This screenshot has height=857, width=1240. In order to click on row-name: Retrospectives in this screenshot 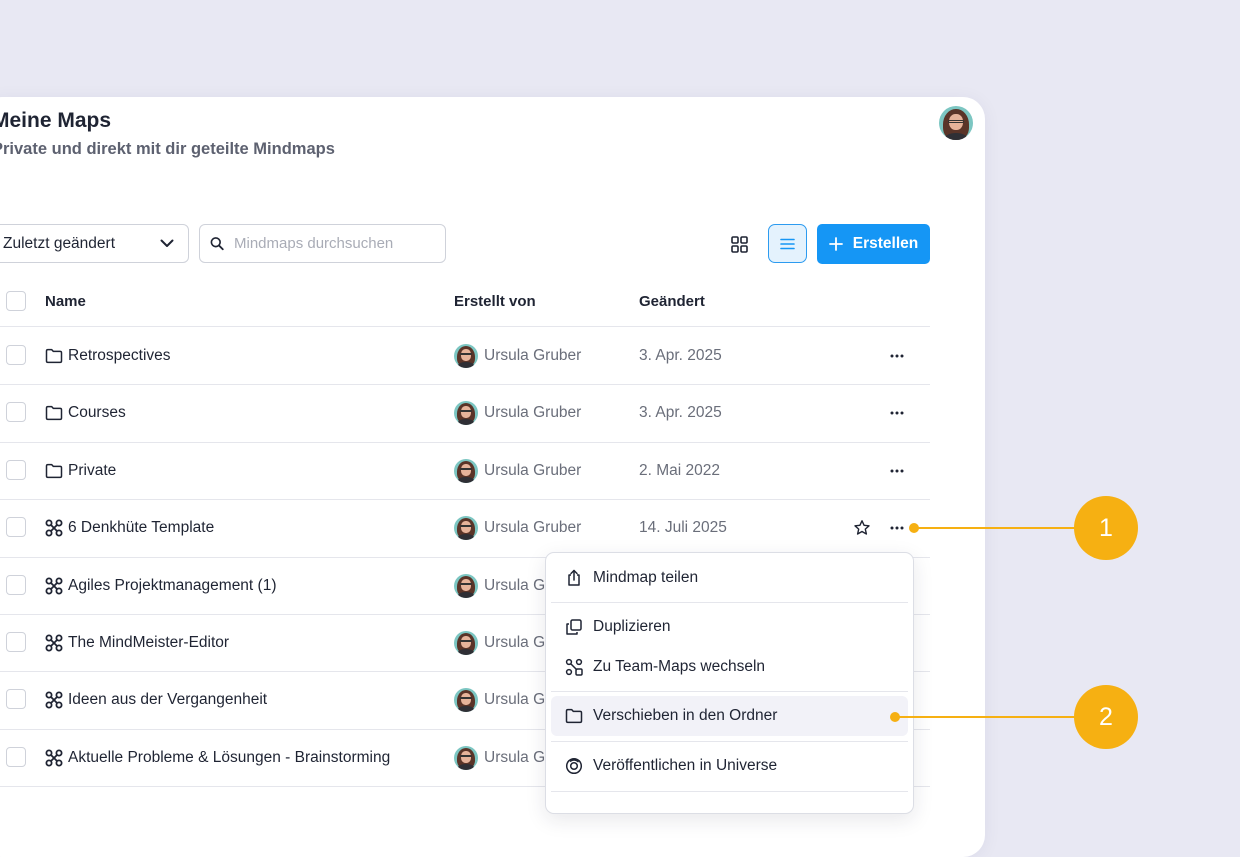, I will do `click(108, 355)`.